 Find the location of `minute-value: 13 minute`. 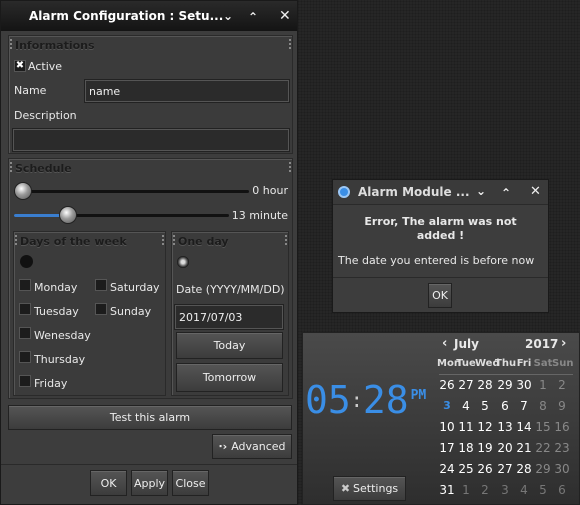

minute-value: 13 minute is located at coordinates (259, 215).